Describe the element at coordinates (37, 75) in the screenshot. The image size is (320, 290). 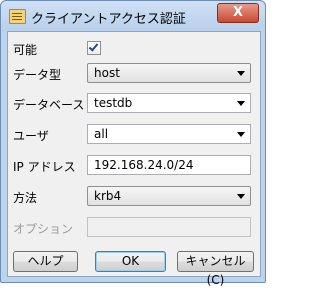
I see `data-type-label: データ型` at that location.